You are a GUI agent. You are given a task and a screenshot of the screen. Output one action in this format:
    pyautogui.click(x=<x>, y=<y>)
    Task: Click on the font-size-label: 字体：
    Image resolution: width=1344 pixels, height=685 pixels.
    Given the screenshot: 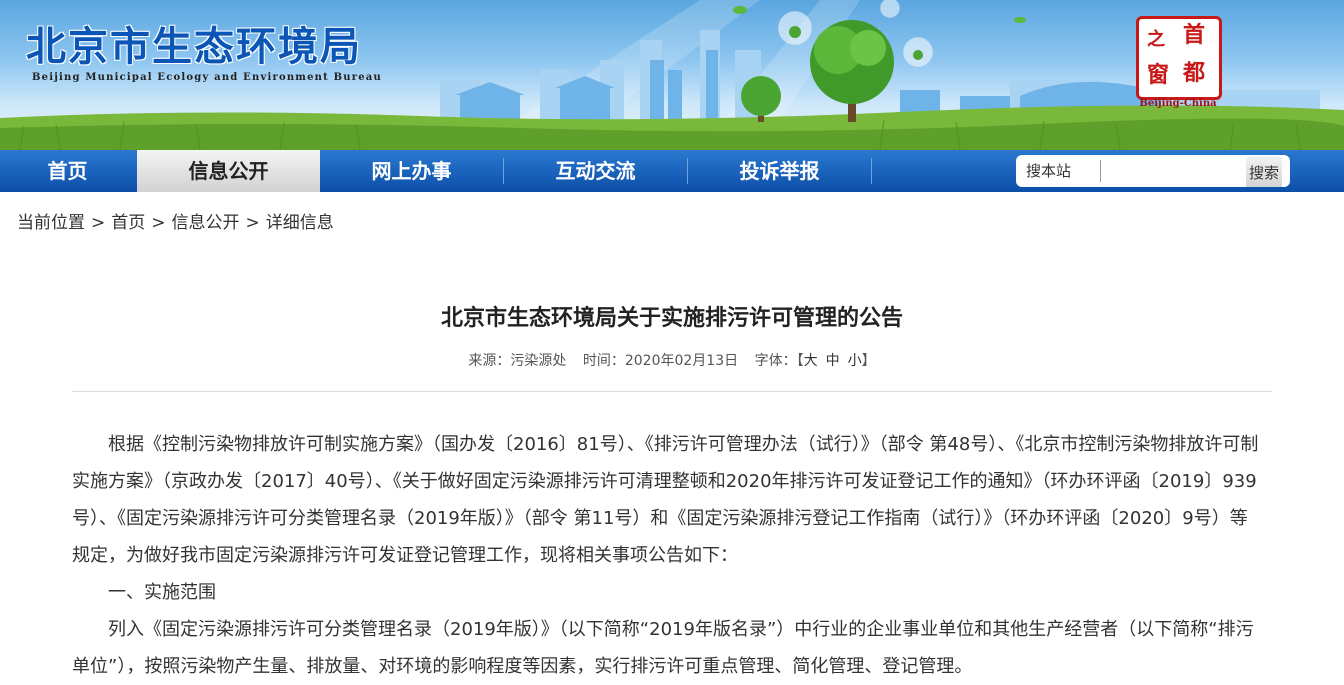 What is the action you would take?
    pyautogui.click(x=775, y=361)
    